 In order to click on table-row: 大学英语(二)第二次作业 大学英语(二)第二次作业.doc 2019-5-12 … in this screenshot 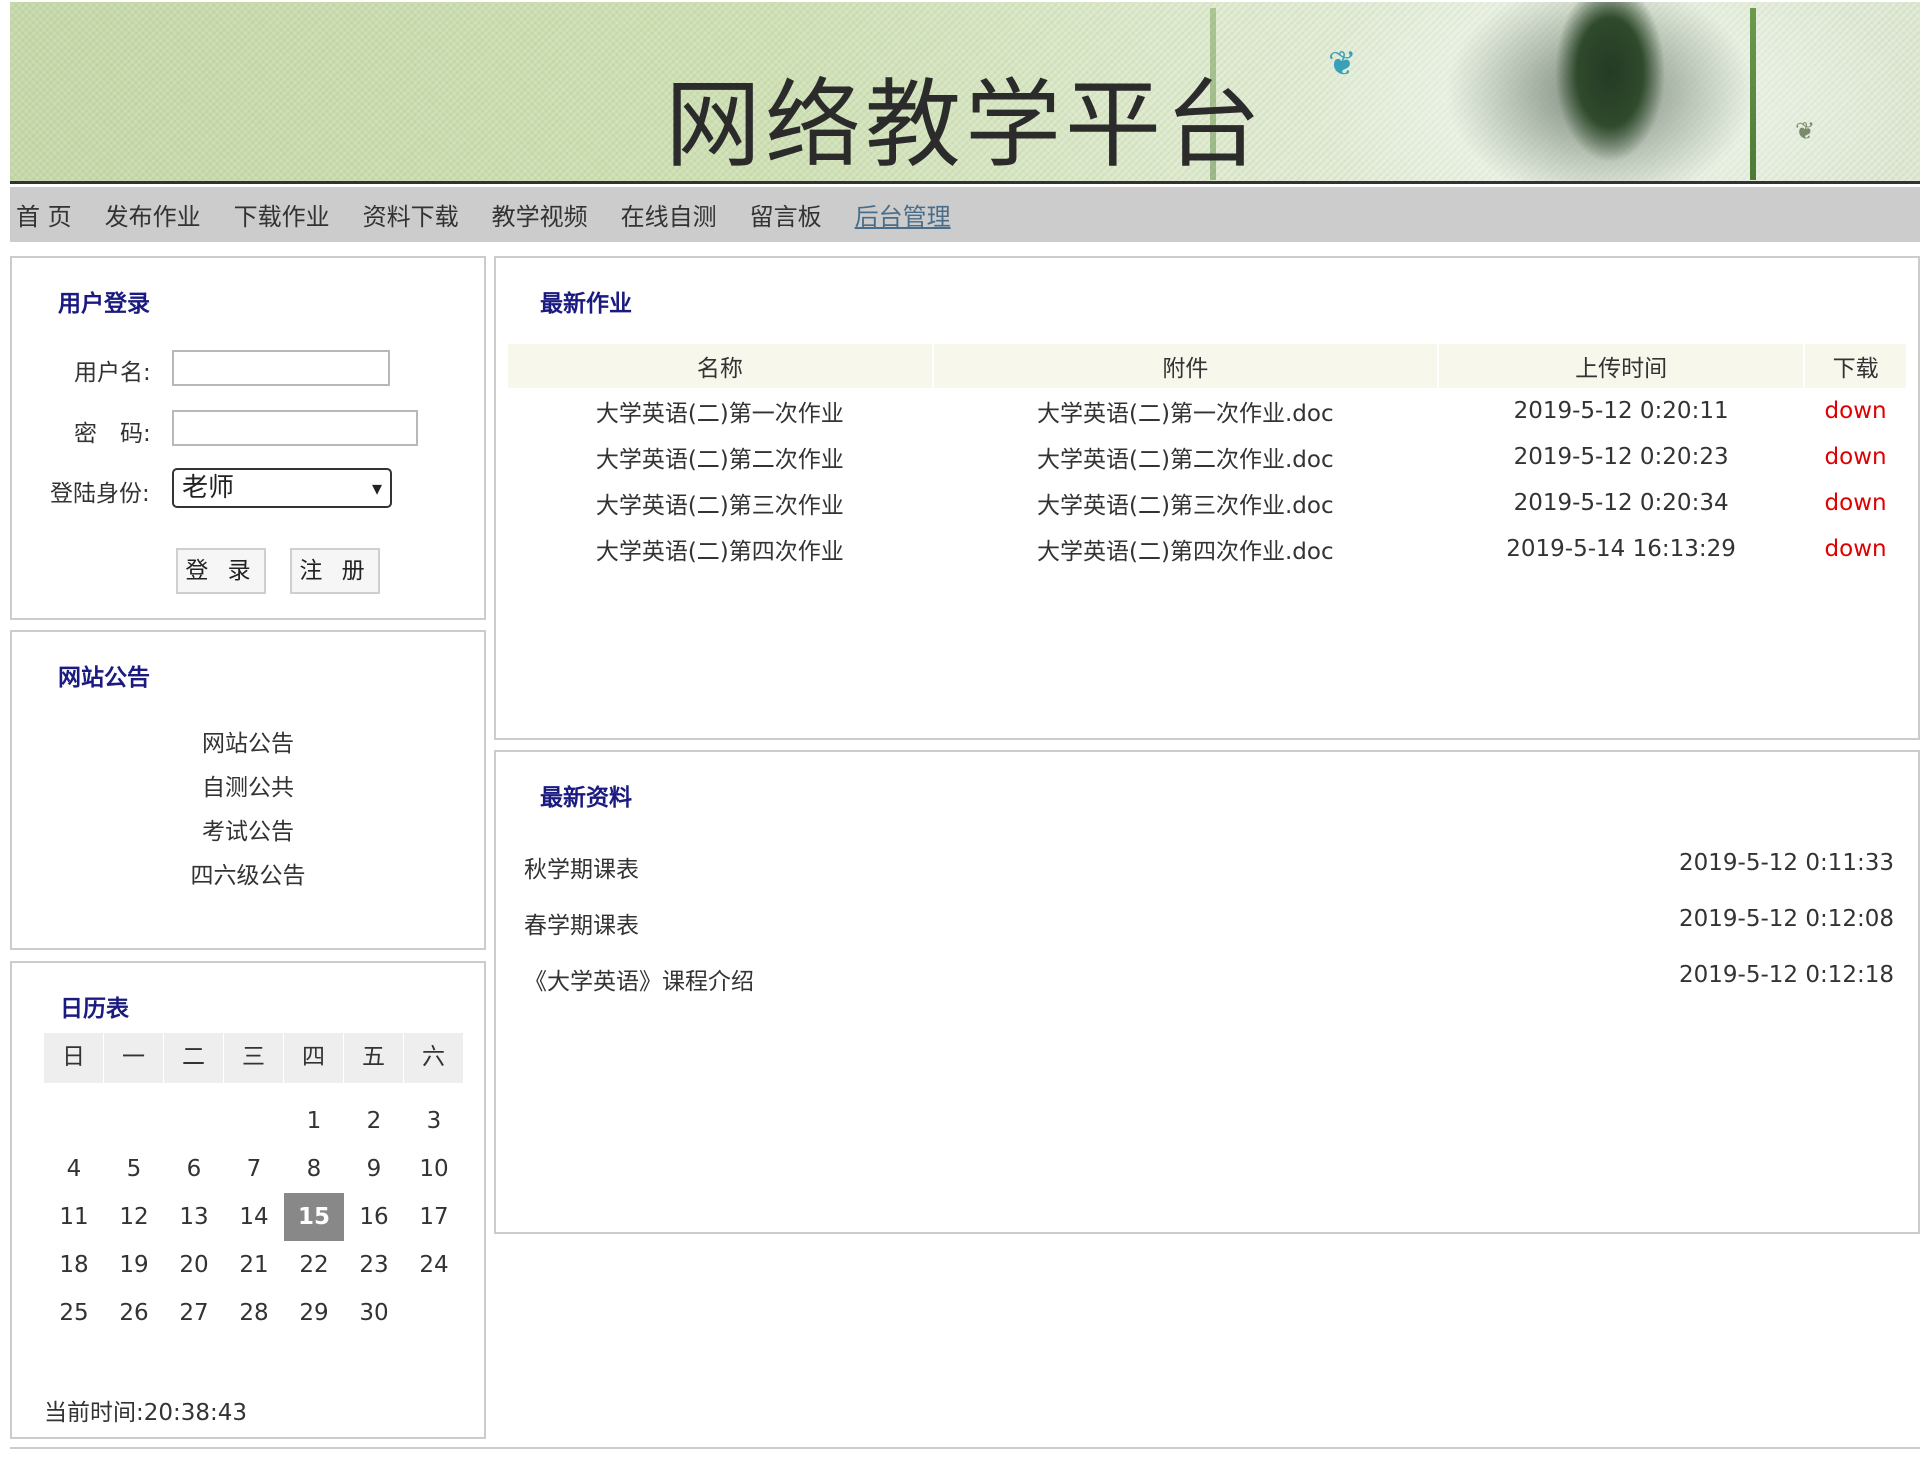, I will do `click(1207, 457)`.